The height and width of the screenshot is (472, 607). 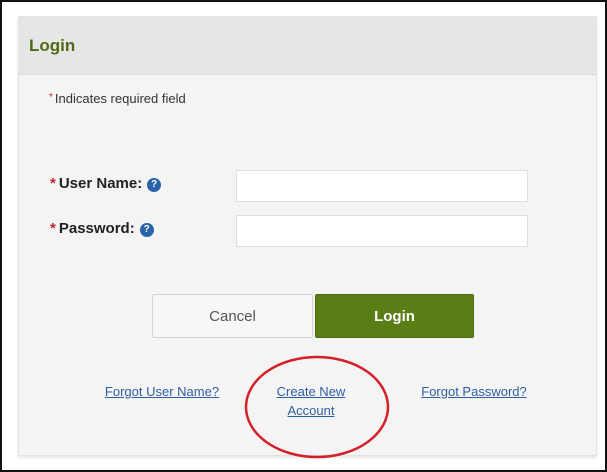 What do you see at coordinates (100, 183) in the screenshot?
I see `username-label-text: User Name:` at bounding box center [100, 183].